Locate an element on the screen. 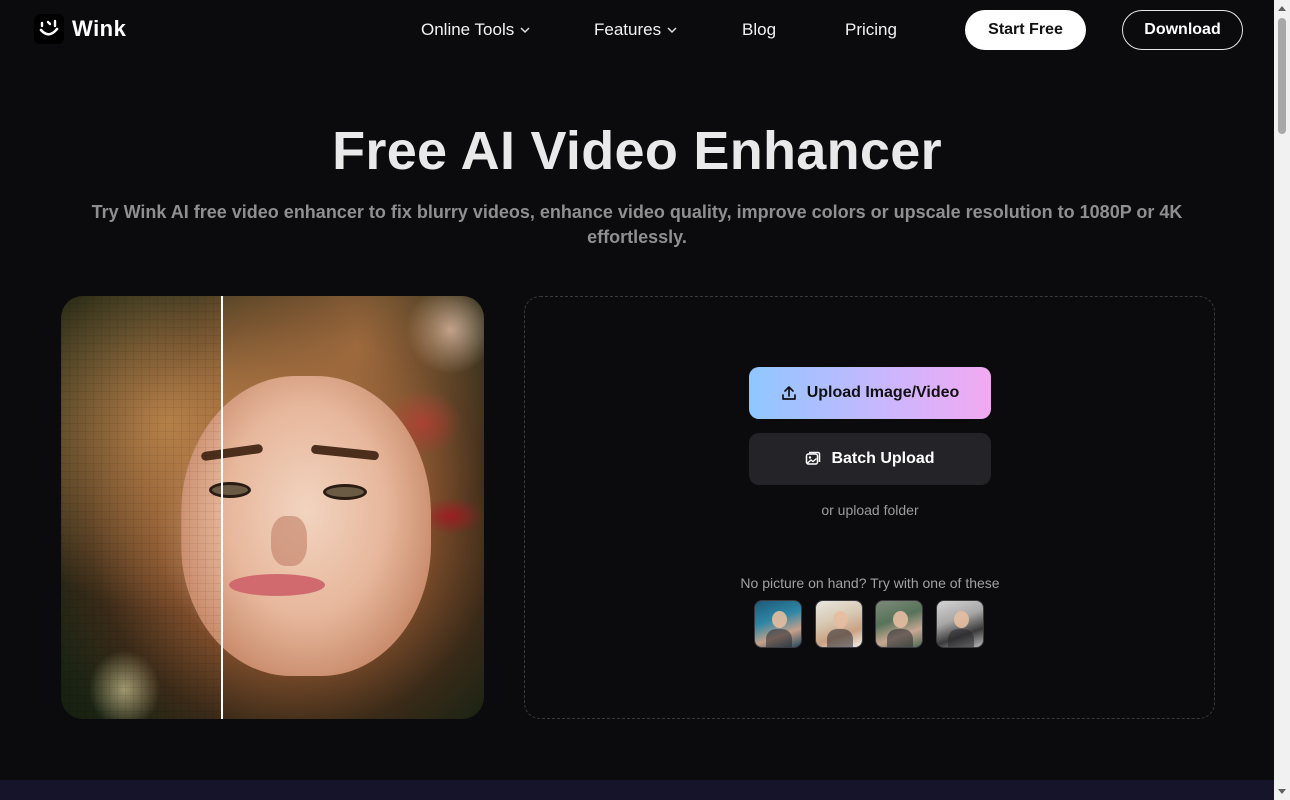  brand-name: Wink is located at coordinates (99, 28).